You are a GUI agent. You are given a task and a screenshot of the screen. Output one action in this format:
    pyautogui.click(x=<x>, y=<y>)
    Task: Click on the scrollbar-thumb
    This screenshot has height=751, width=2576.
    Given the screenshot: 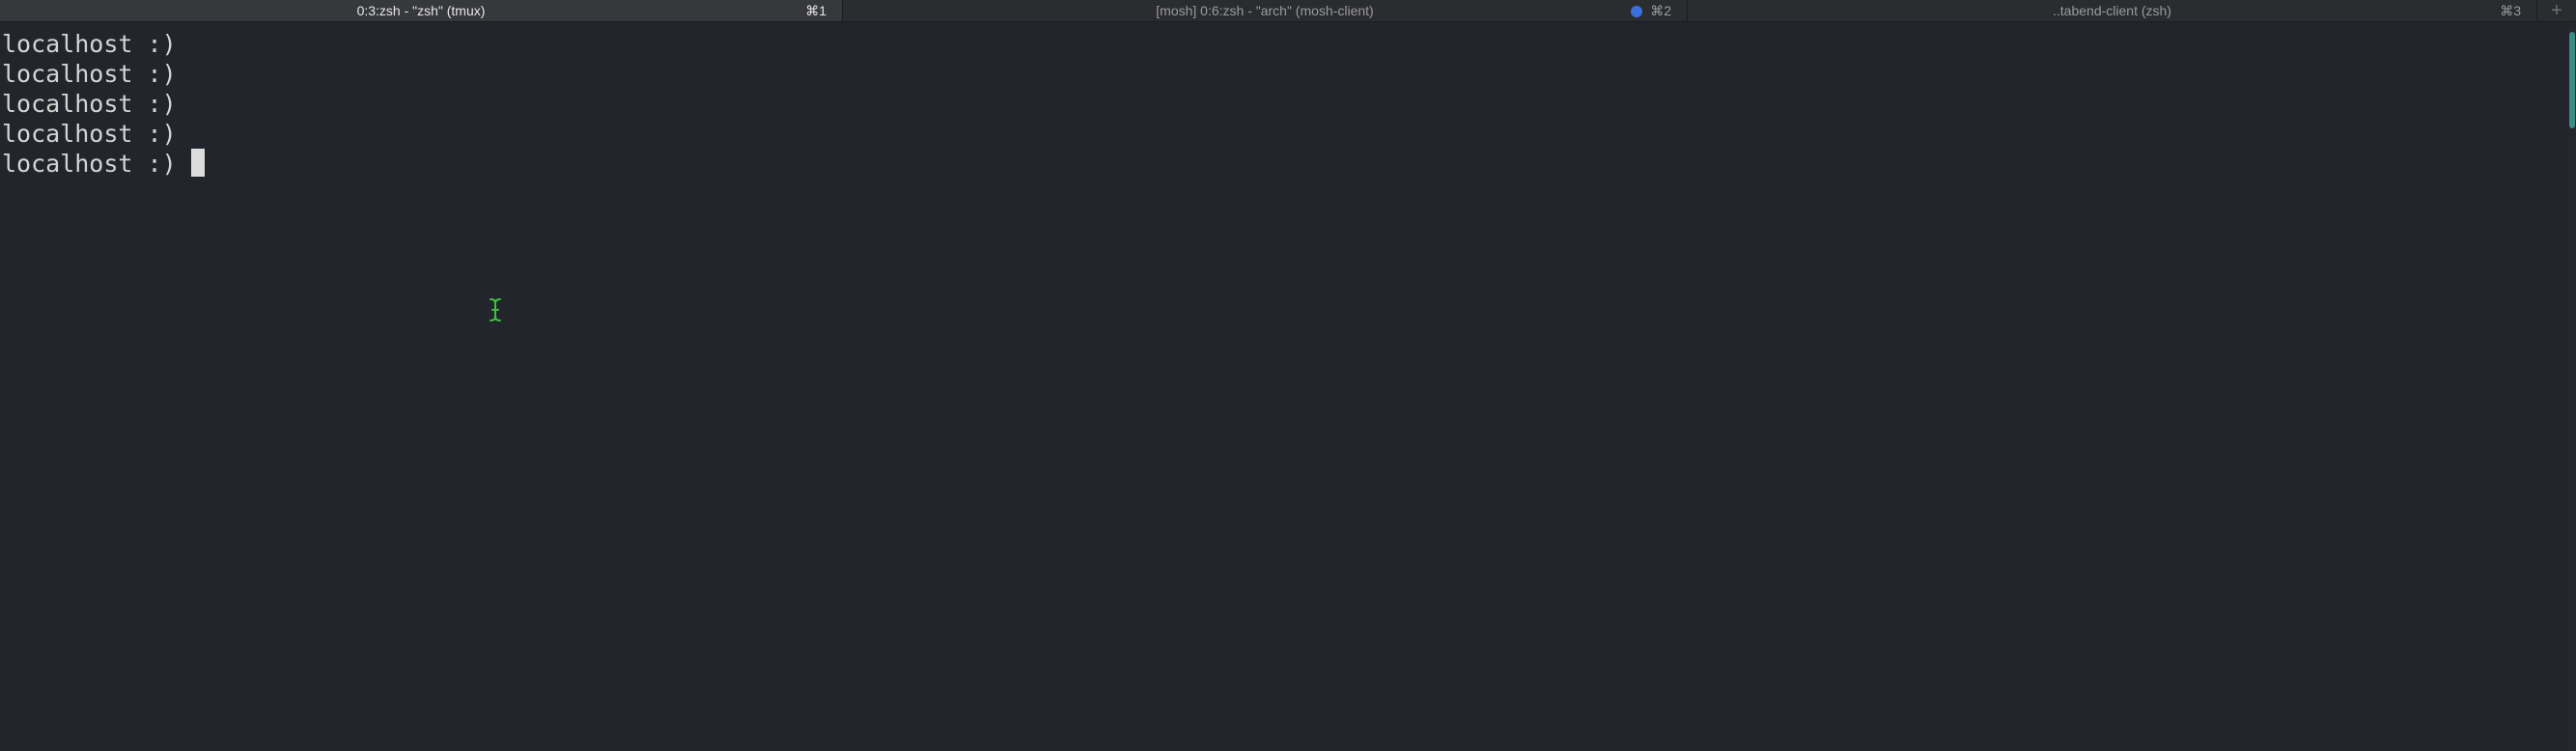 What is the action you would take?
    pyautogui.click(x=2572, y=80)
    